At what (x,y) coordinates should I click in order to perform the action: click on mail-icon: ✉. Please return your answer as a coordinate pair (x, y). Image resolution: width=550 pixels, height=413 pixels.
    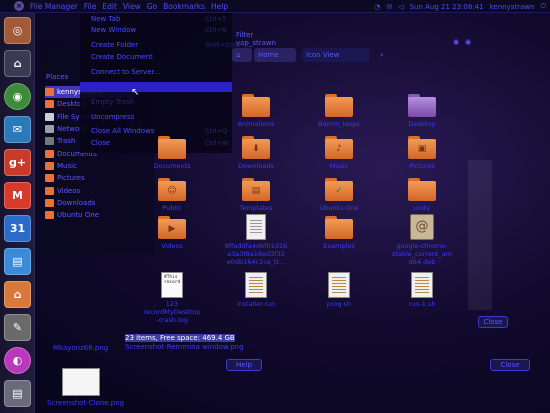
    Looking at the image, I should click on (389, 7).